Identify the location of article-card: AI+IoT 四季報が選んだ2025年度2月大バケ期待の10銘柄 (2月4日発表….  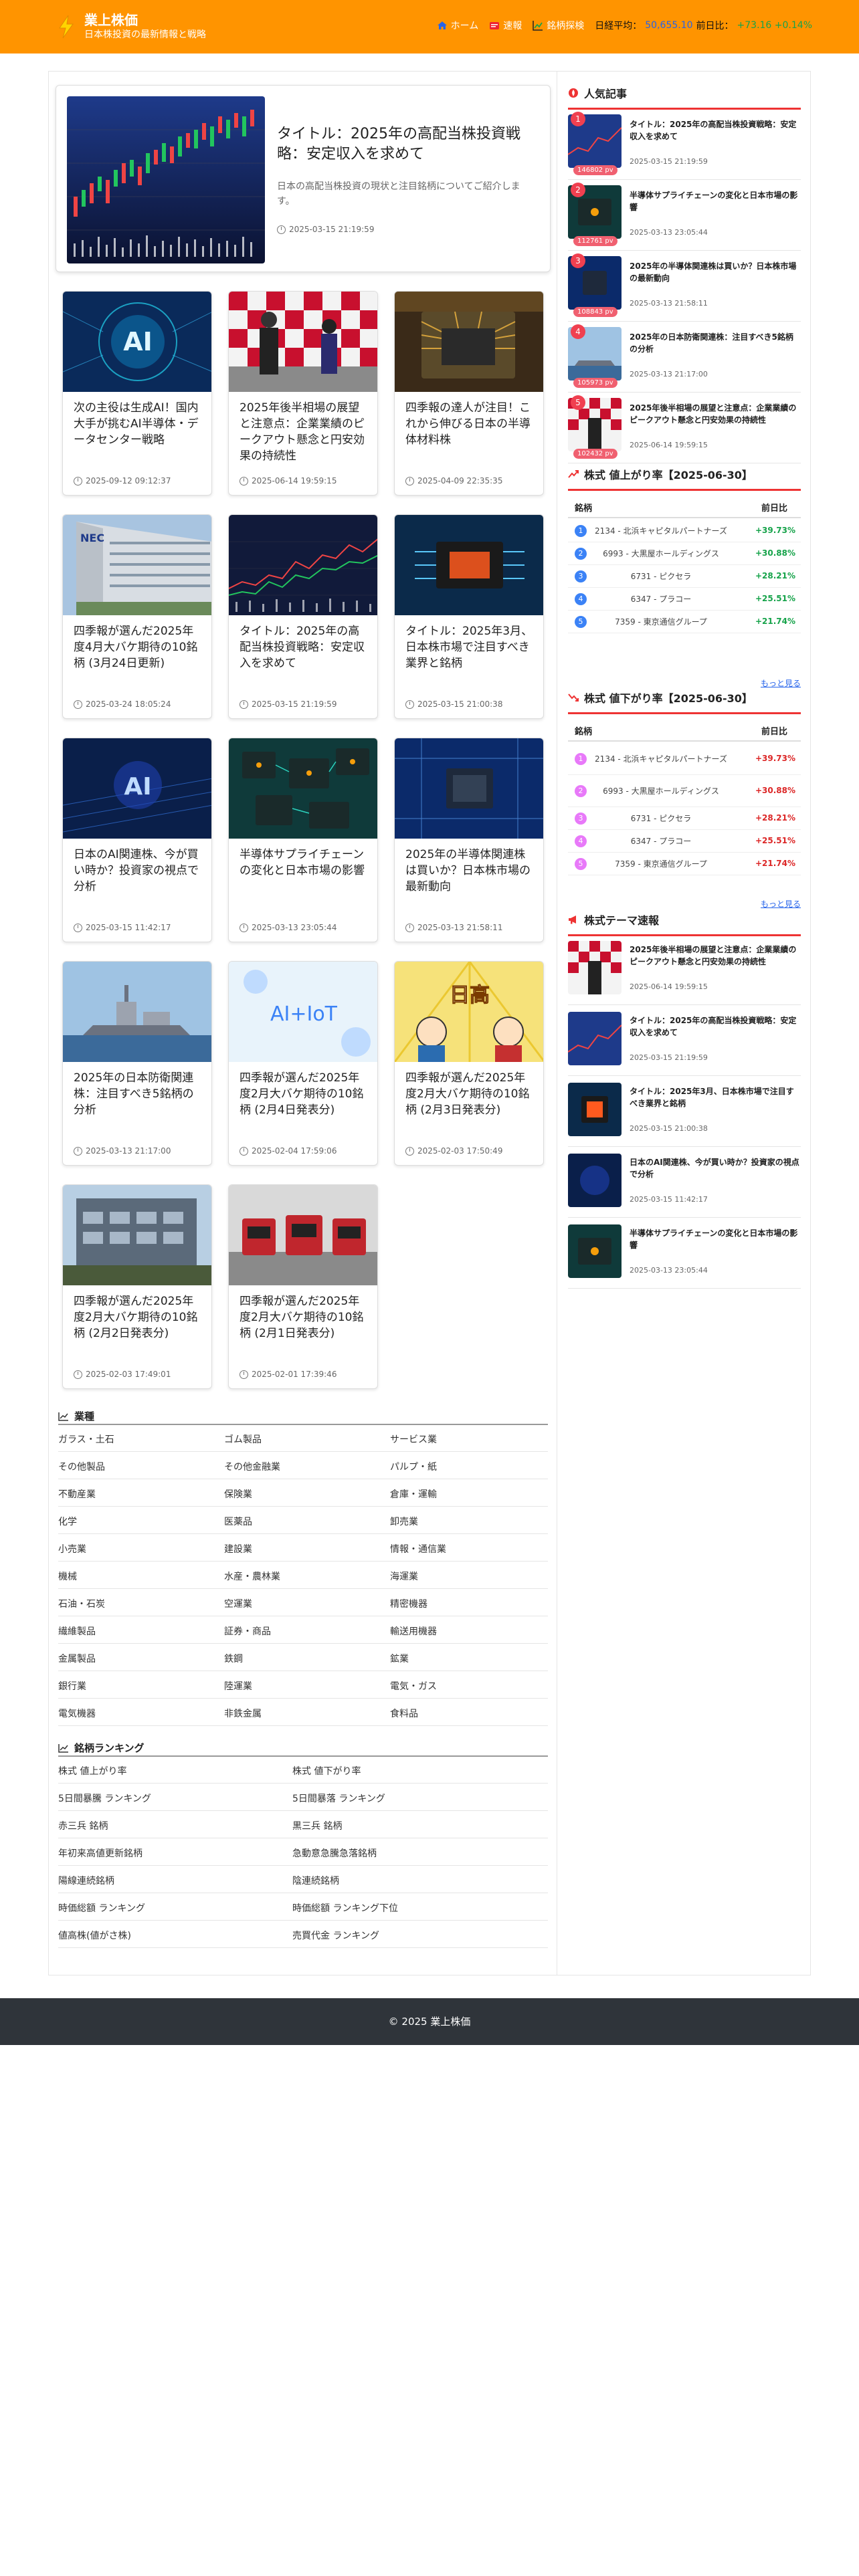
(303, 1063).